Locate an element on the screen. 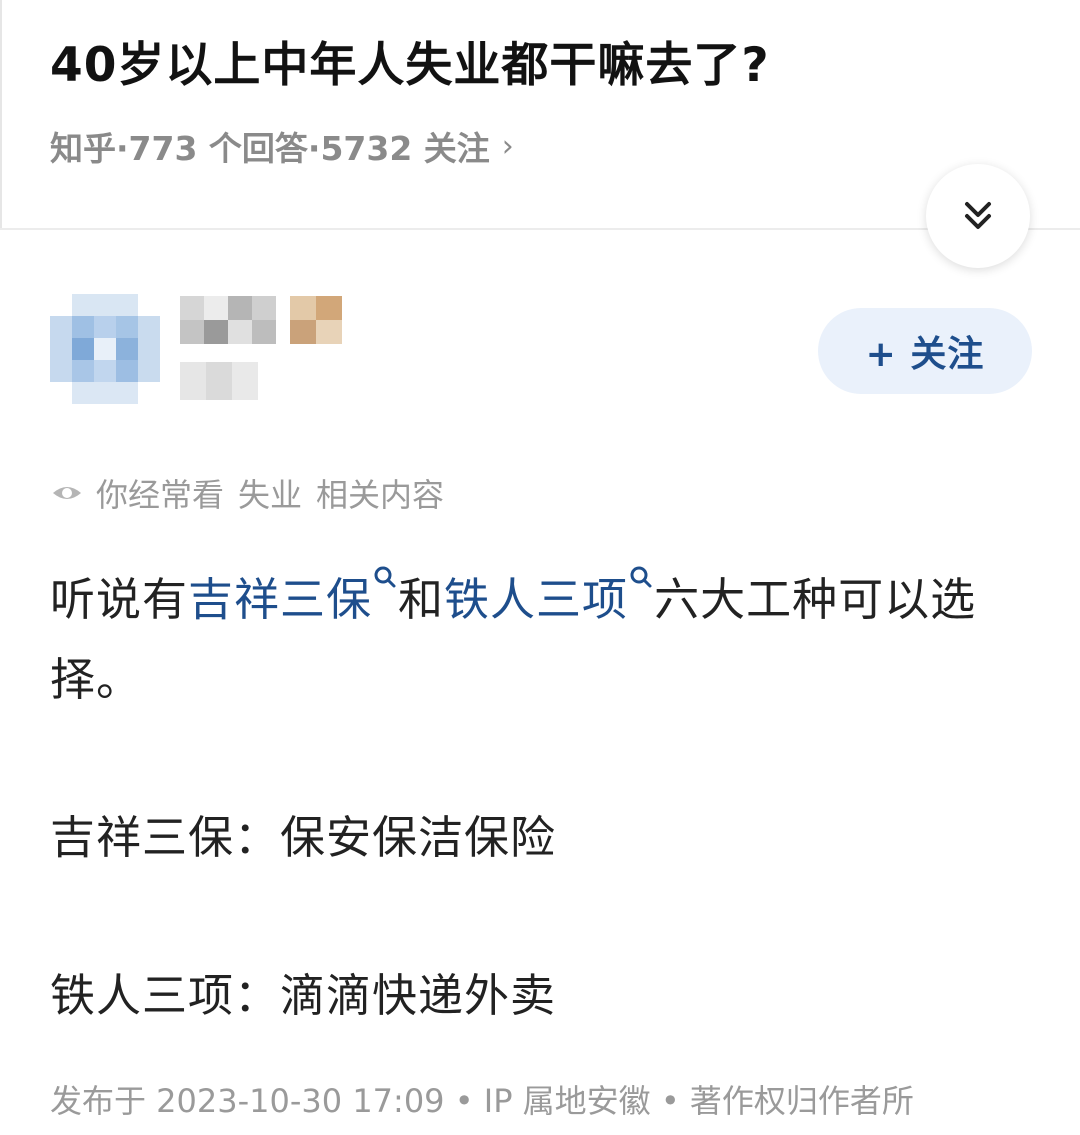 This screenshot has height=1135, width=1080. recommend-hint: 你经常看 失业 相关内容 is located at coordinates (247, 493).